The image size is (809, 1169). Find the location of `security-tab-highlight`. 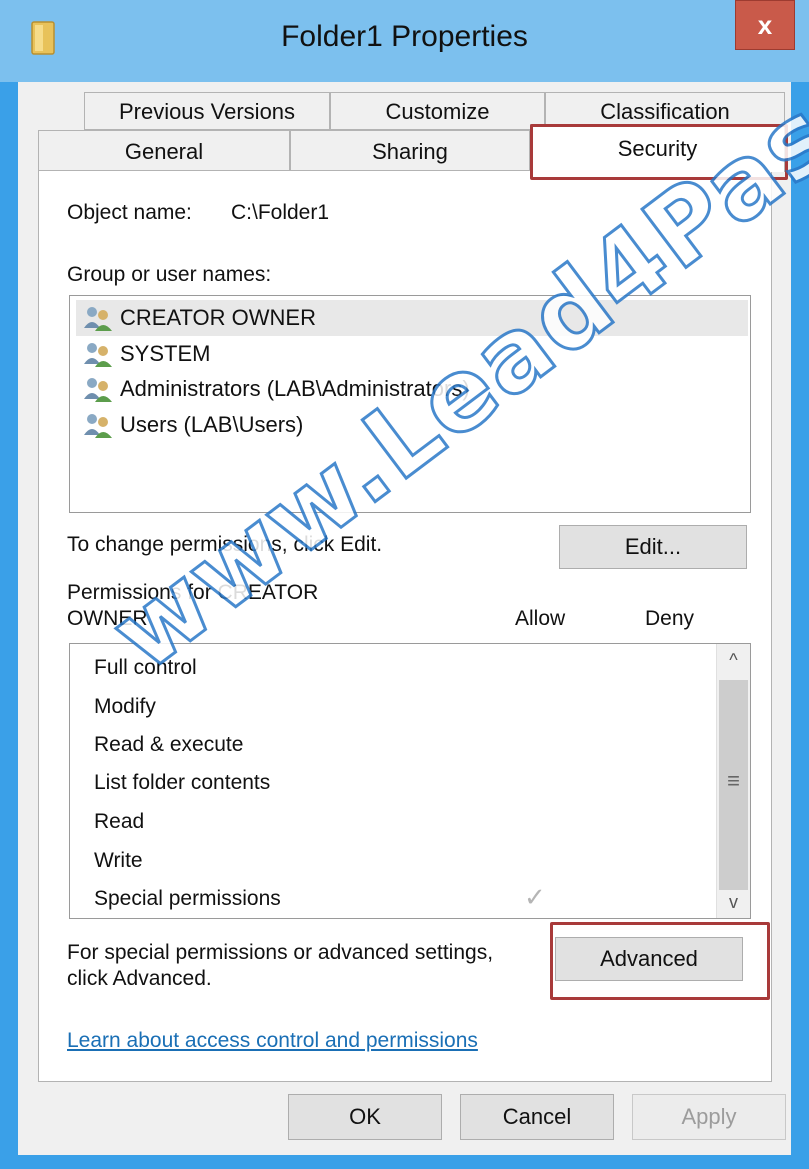

security-tab-highlight is located at coordinates (659, 152).